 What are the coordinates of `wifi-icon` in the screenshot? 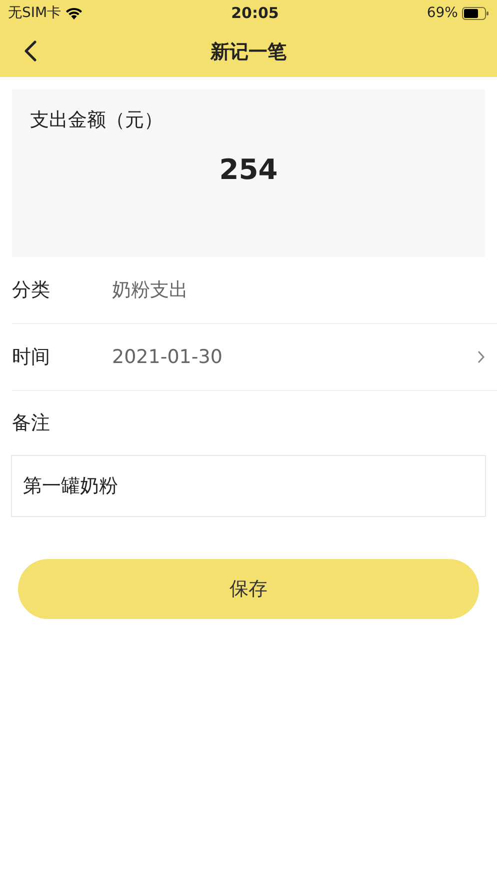 It's located at (74, 13).